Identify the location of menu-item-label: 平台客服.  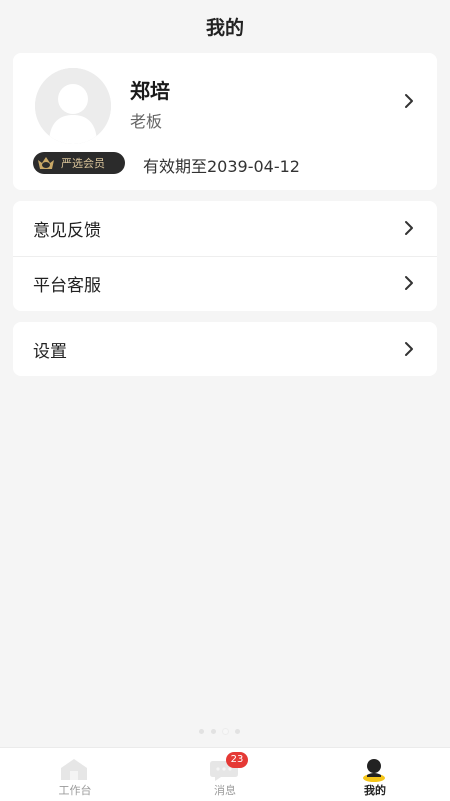
(67, 286).